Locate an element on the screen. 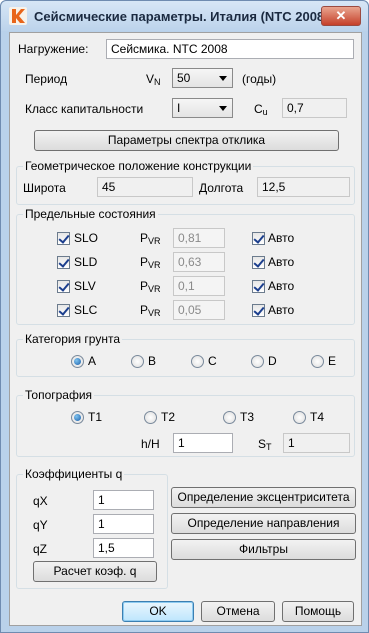  app-logo-icon is located at coordinates (18, 16).